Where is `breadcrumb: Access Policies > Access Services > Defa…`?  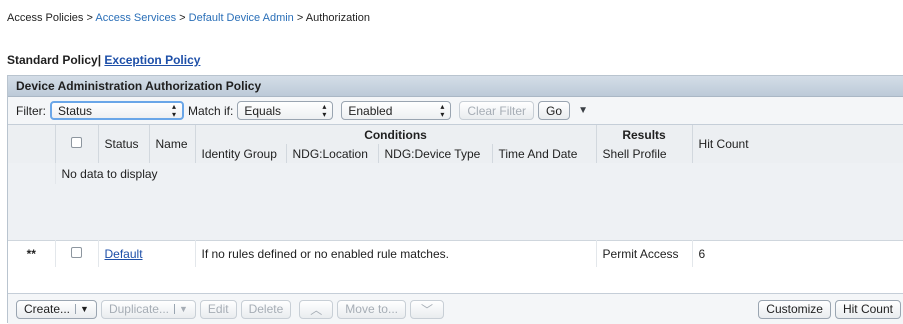
breadcrumb: Access Policies > Access Services > Defa… is located at coordinates (188, 18).